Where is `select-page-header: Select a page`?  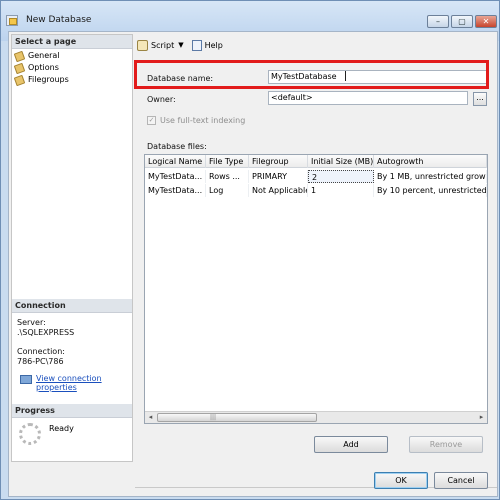
select-page-header: Select a page is located at coordinates (72, 42).